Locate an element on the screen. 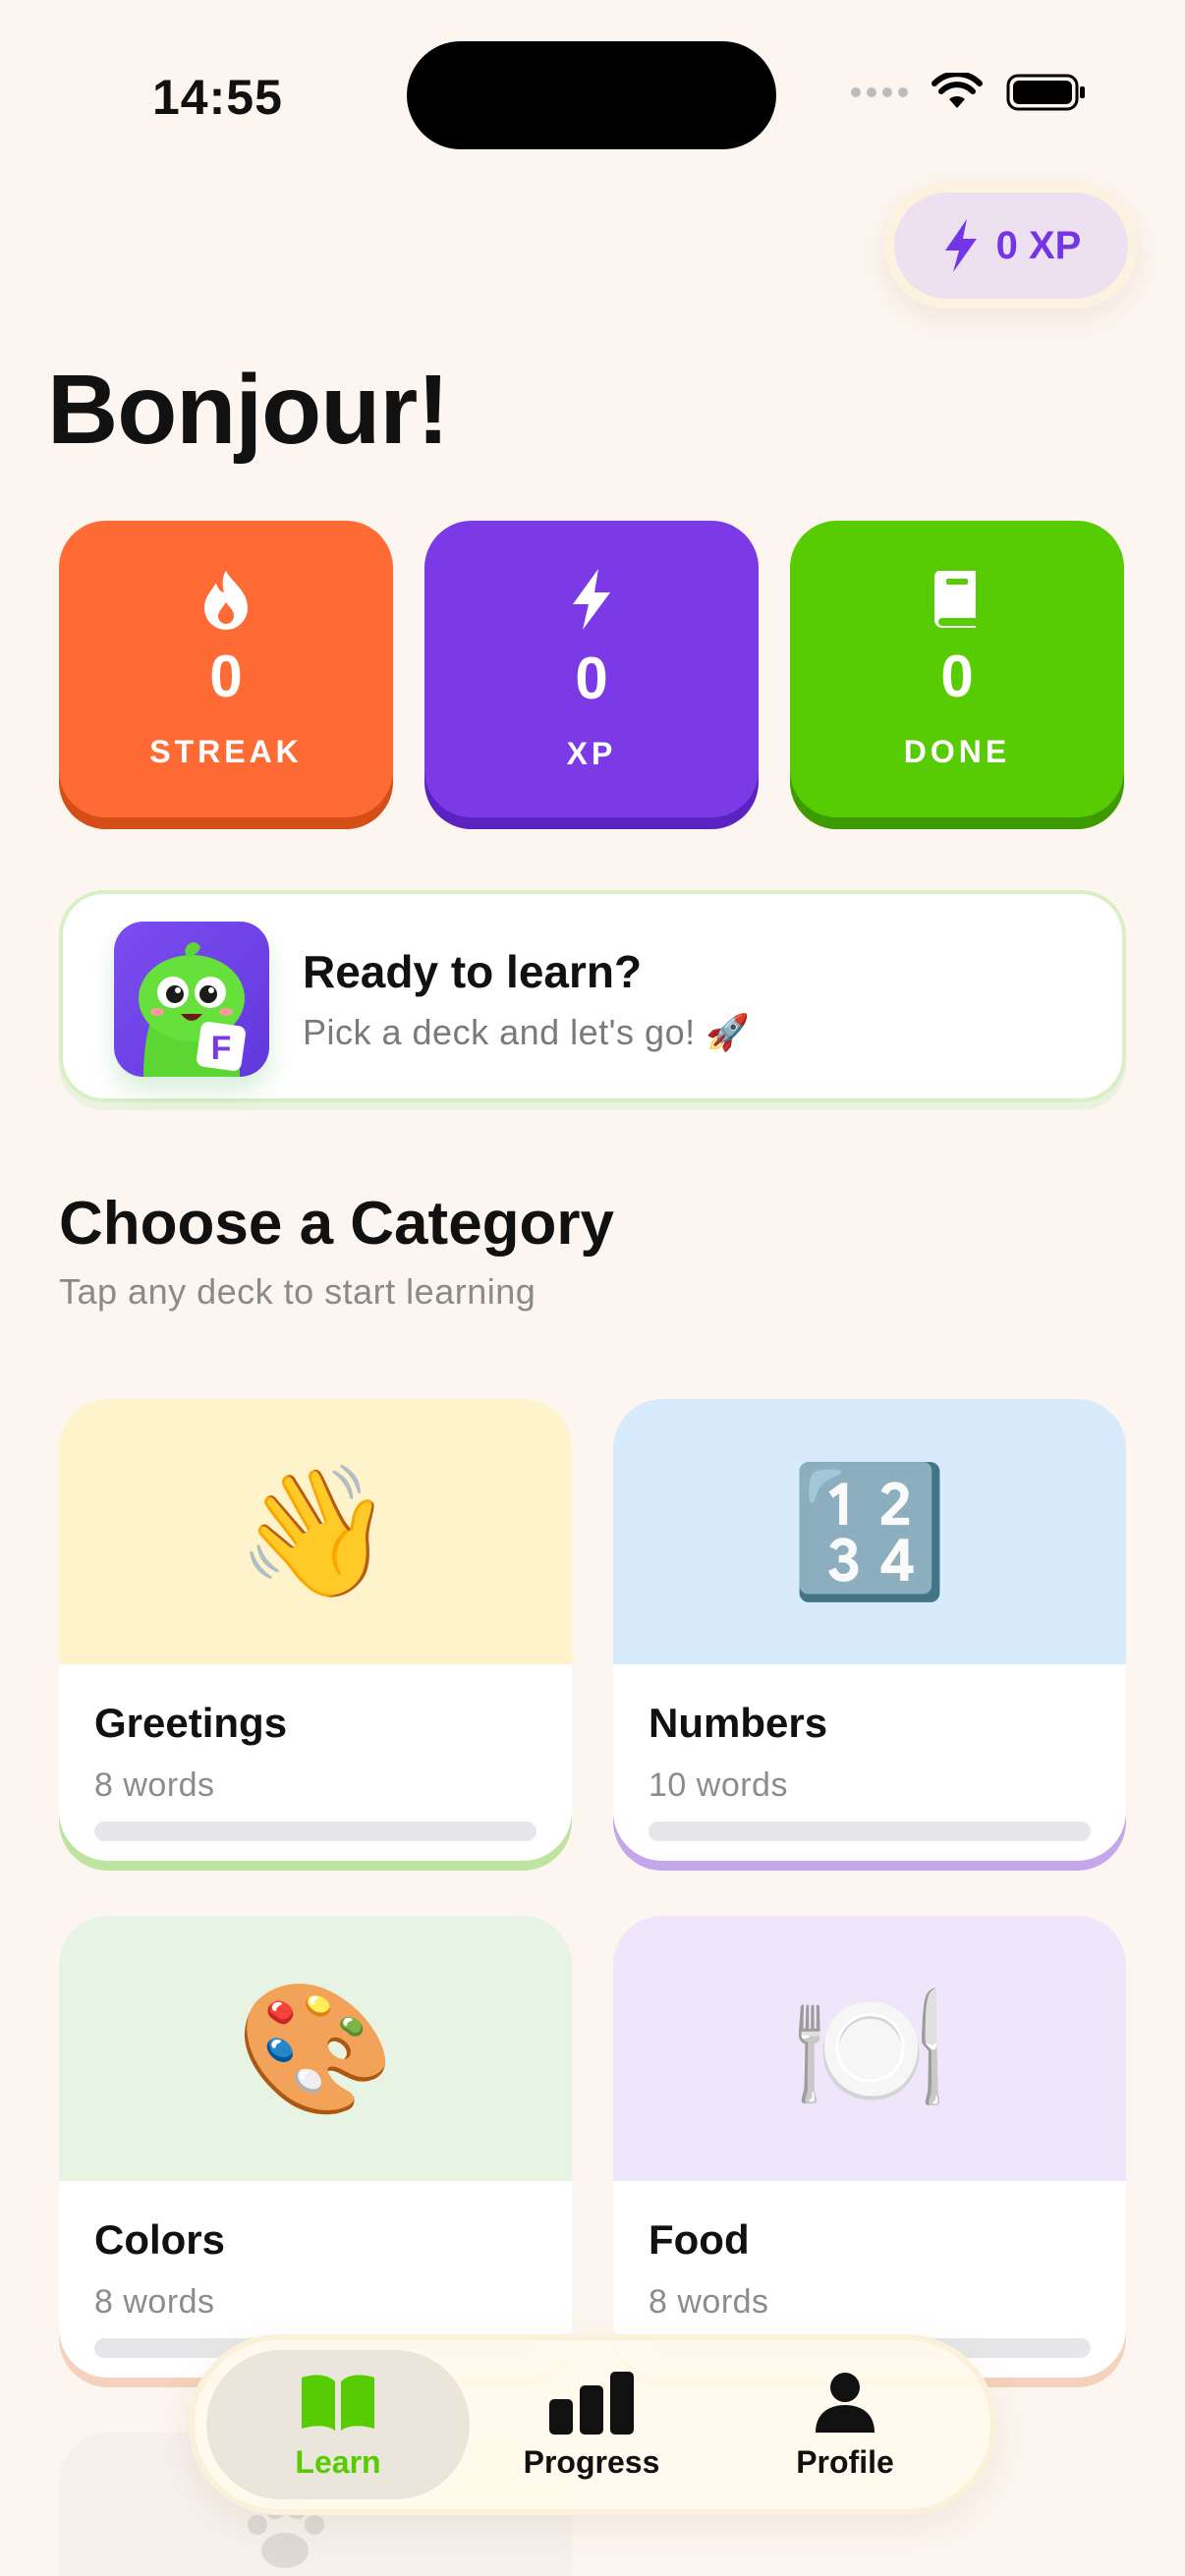 Image resolution: width=1185 pixels, height=2576 pixels. person-icon is located at coordinates (846, 2402).